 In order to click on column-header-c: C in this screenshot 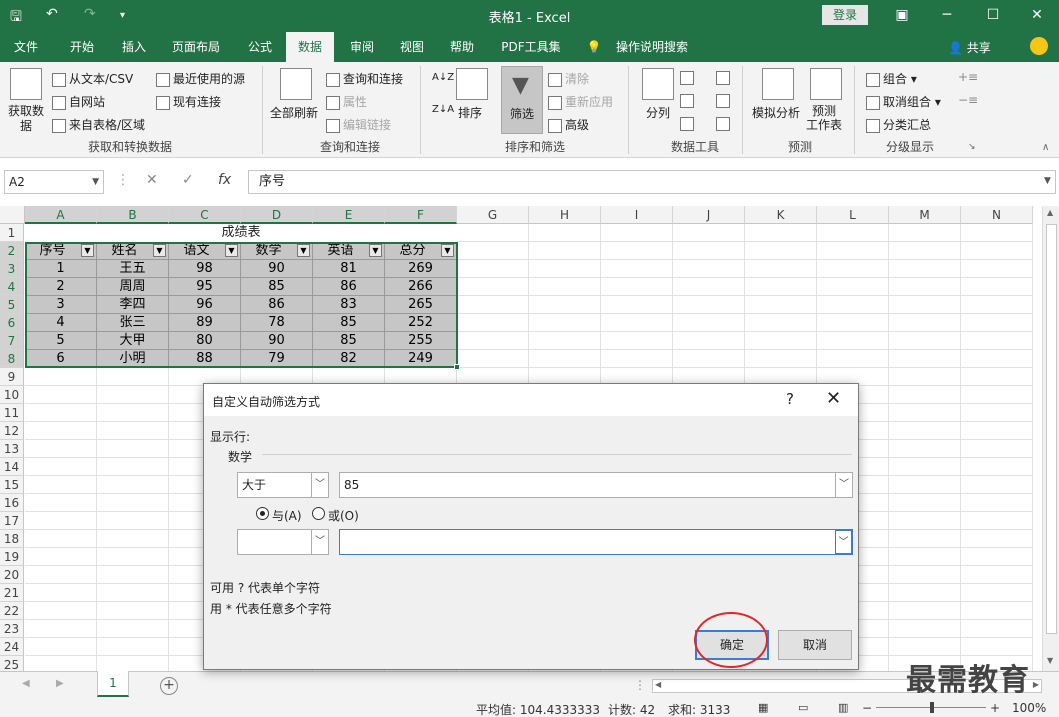, I will do `click(205, 215)`.